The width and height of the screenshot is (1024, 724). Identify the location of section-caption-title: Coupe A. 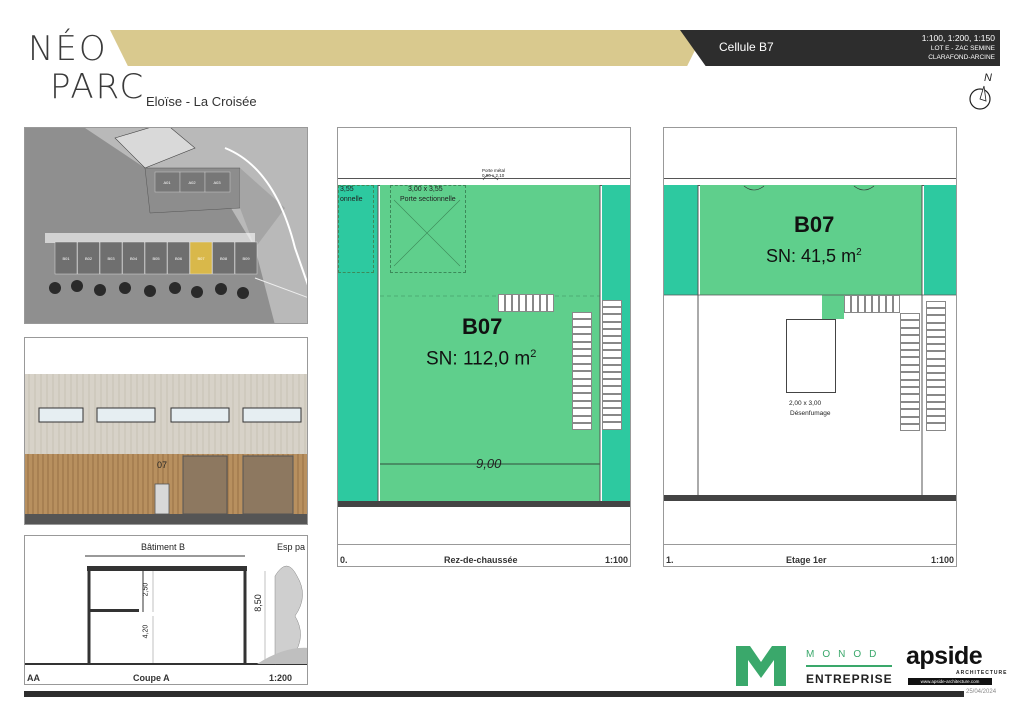
(151, 678).